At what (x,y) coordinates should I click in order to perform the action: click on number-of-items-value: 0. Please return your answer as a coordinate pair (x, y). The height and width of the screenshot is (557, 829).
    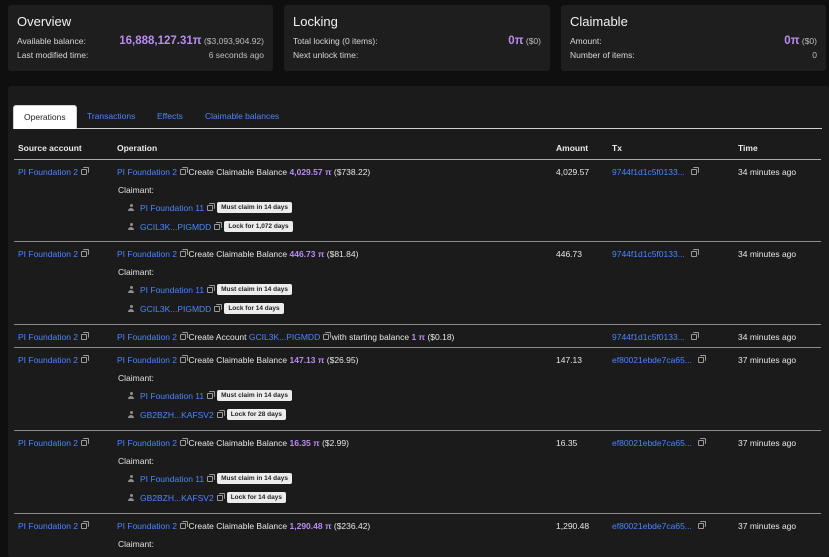
    Looking at the image, I should click on (814, 55).